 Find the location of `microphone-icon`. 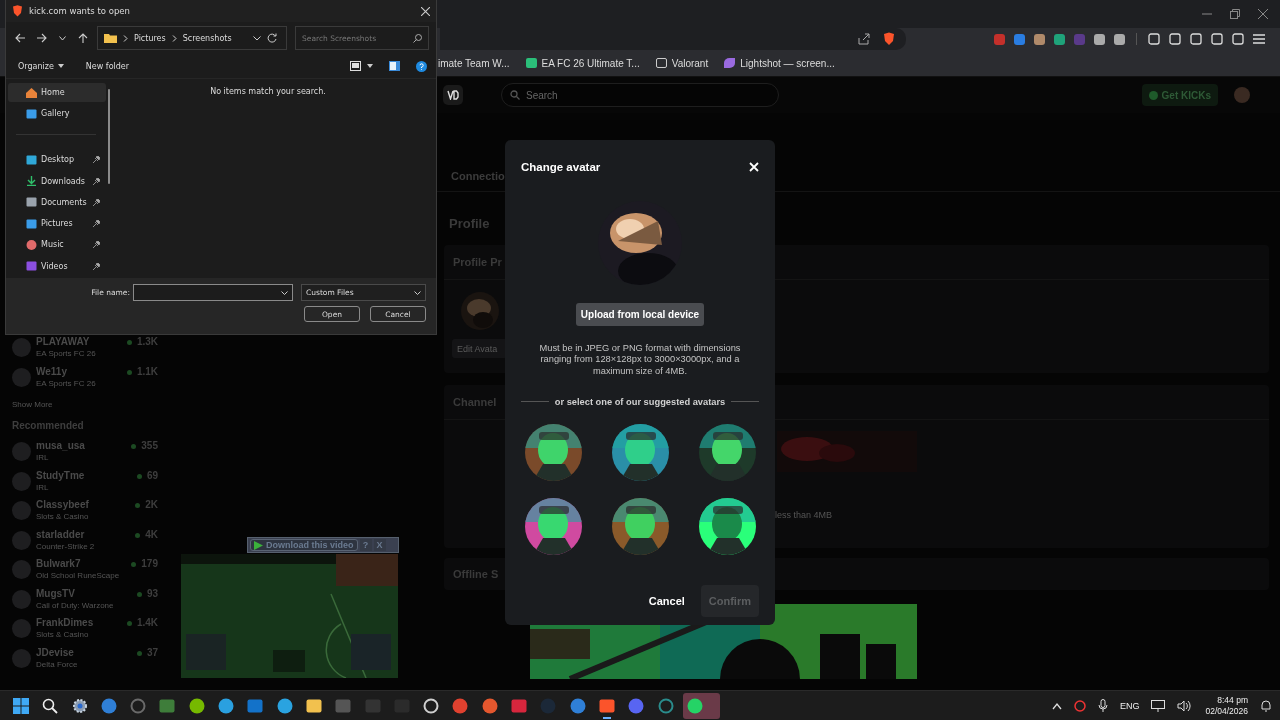

microphone-icon is located at coordinates (1102, 705).